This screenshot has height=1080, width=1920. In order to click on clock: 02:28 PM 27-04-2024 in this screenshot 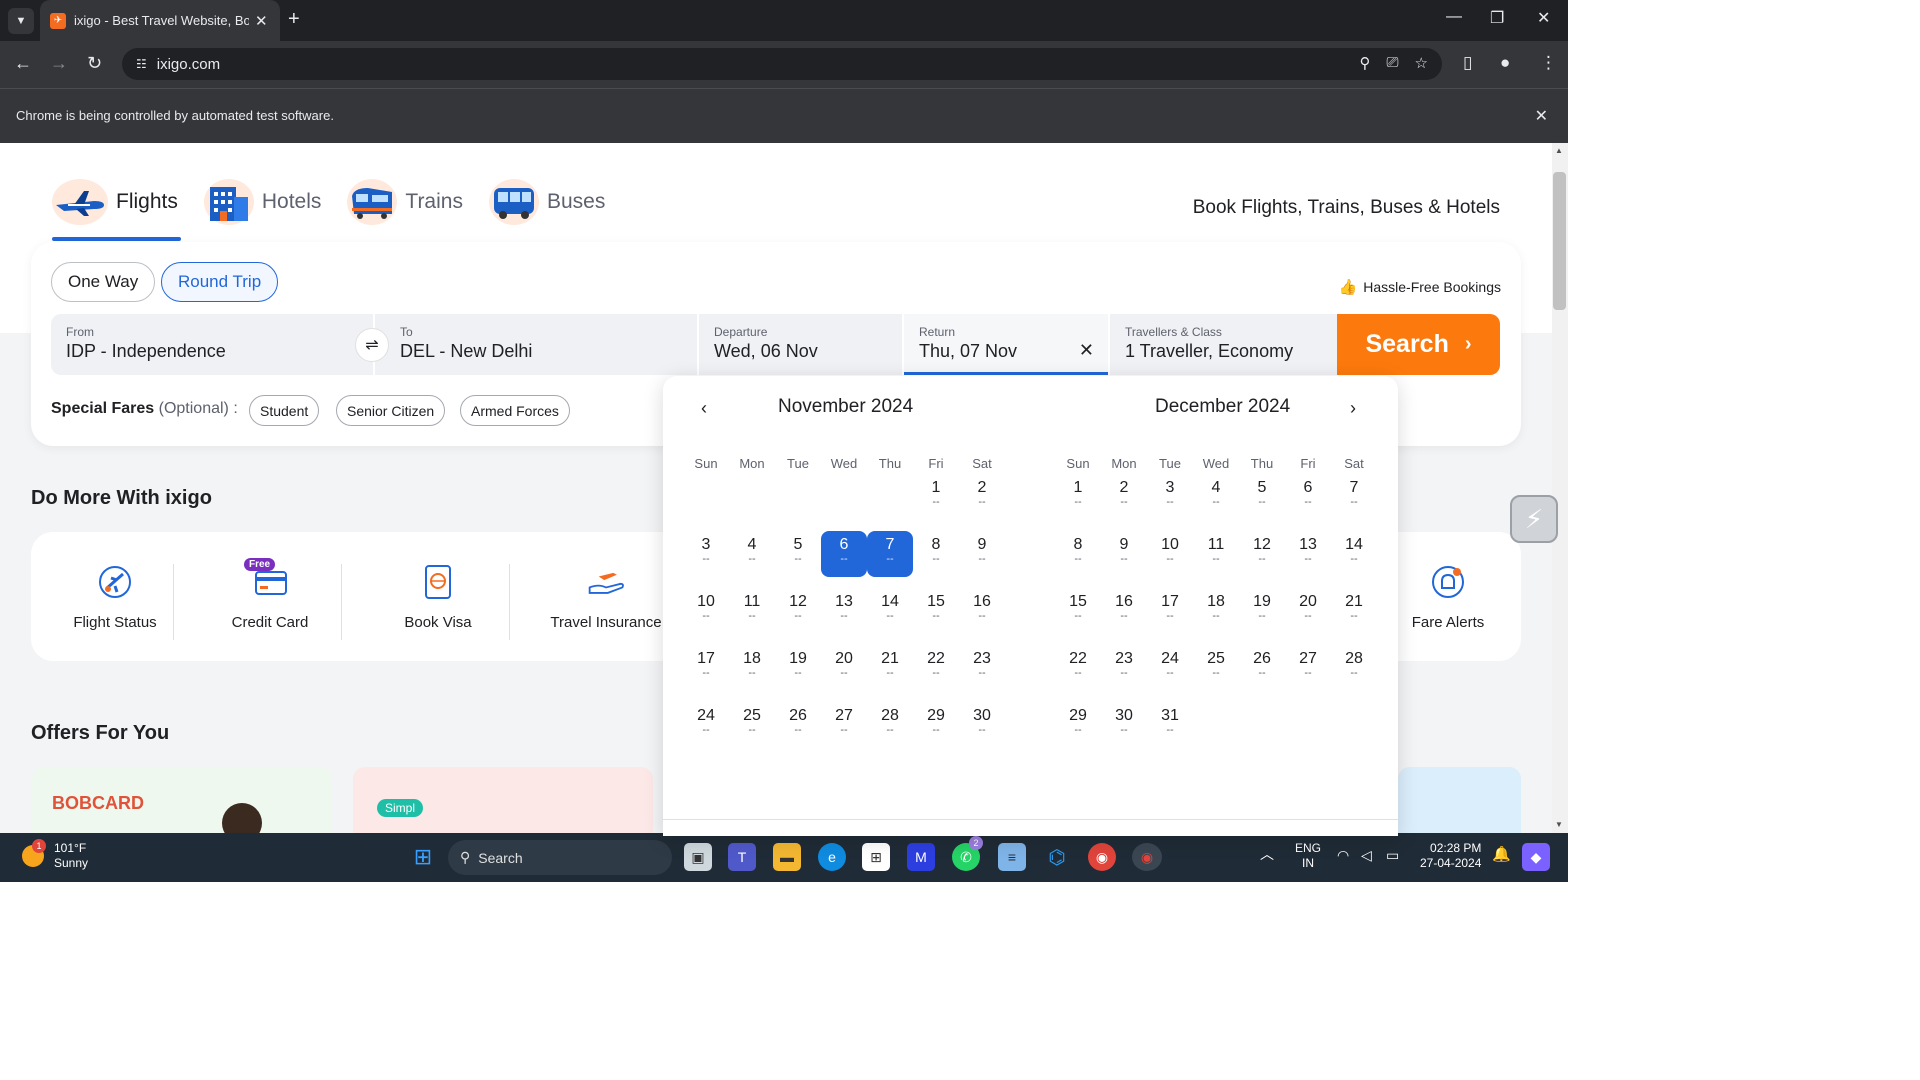, I will do `click(1450, 856)`.